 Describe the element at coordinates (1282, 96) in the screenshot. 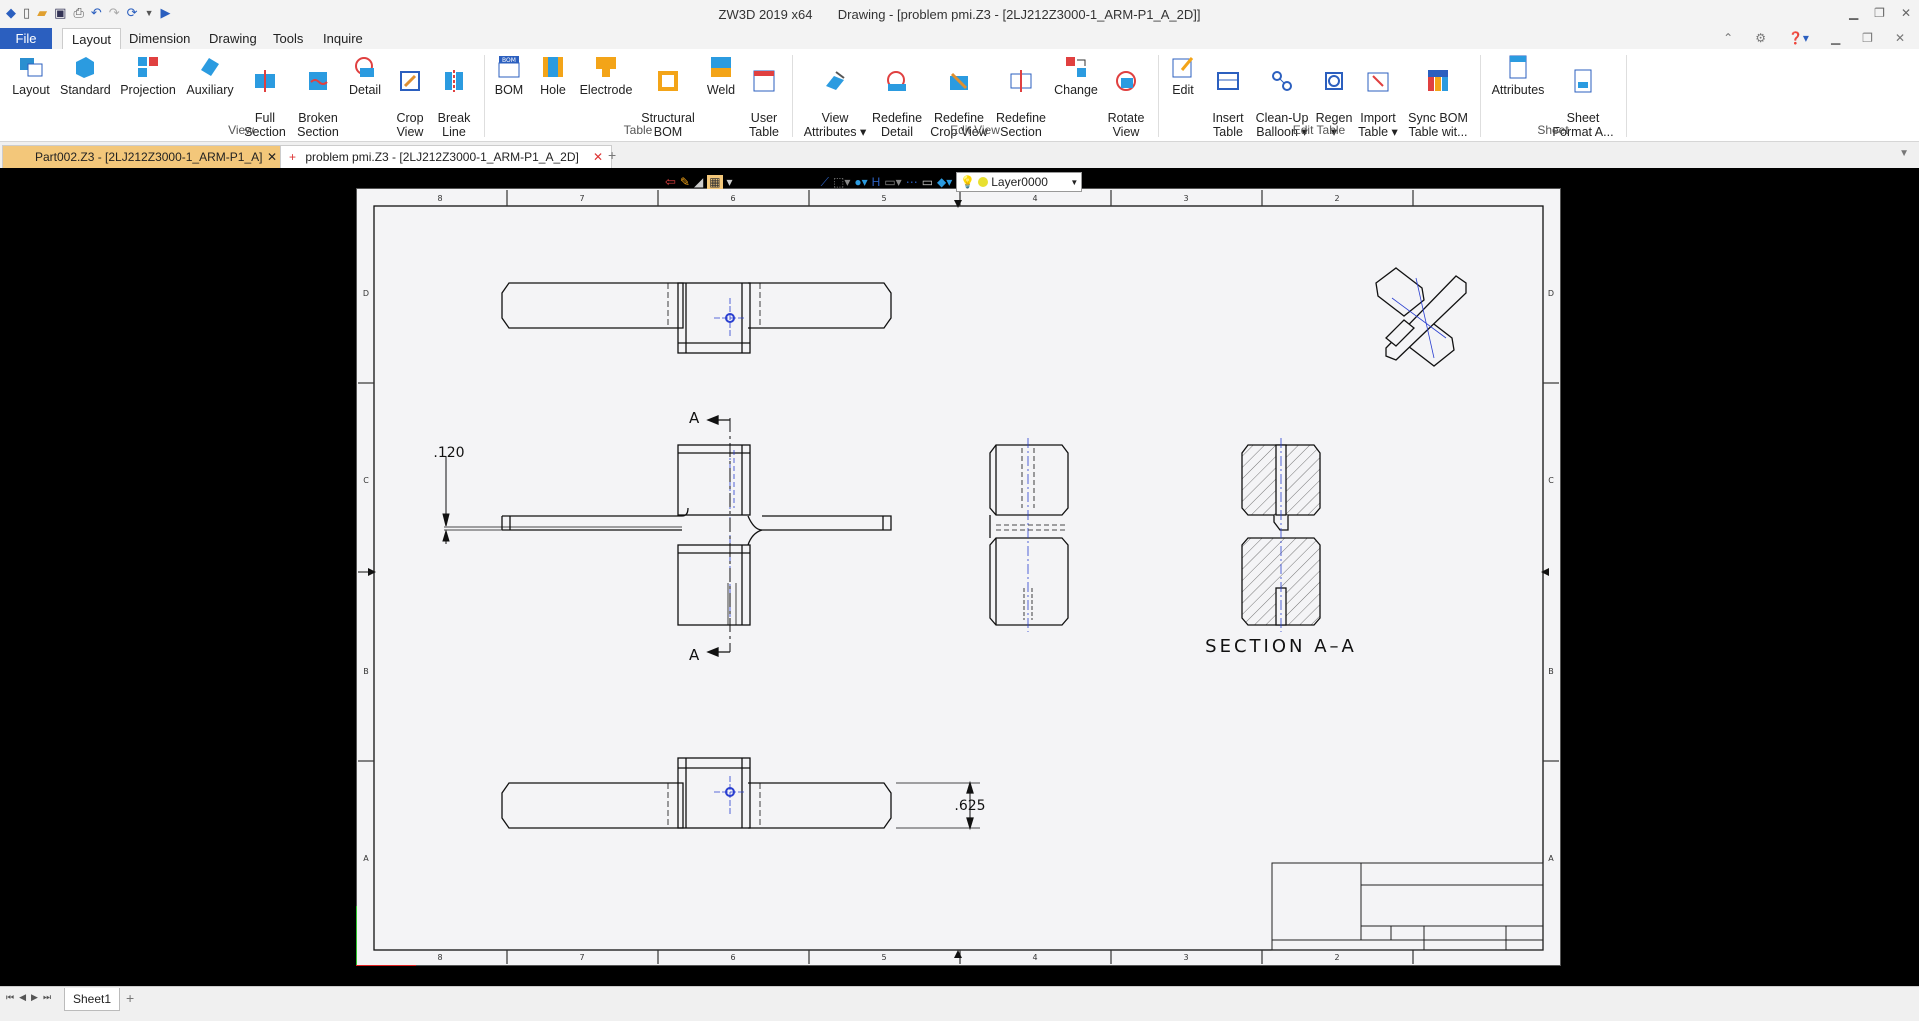

I see `clean-up-balloon-button: Clean-Up Balloon ▾` at that location.